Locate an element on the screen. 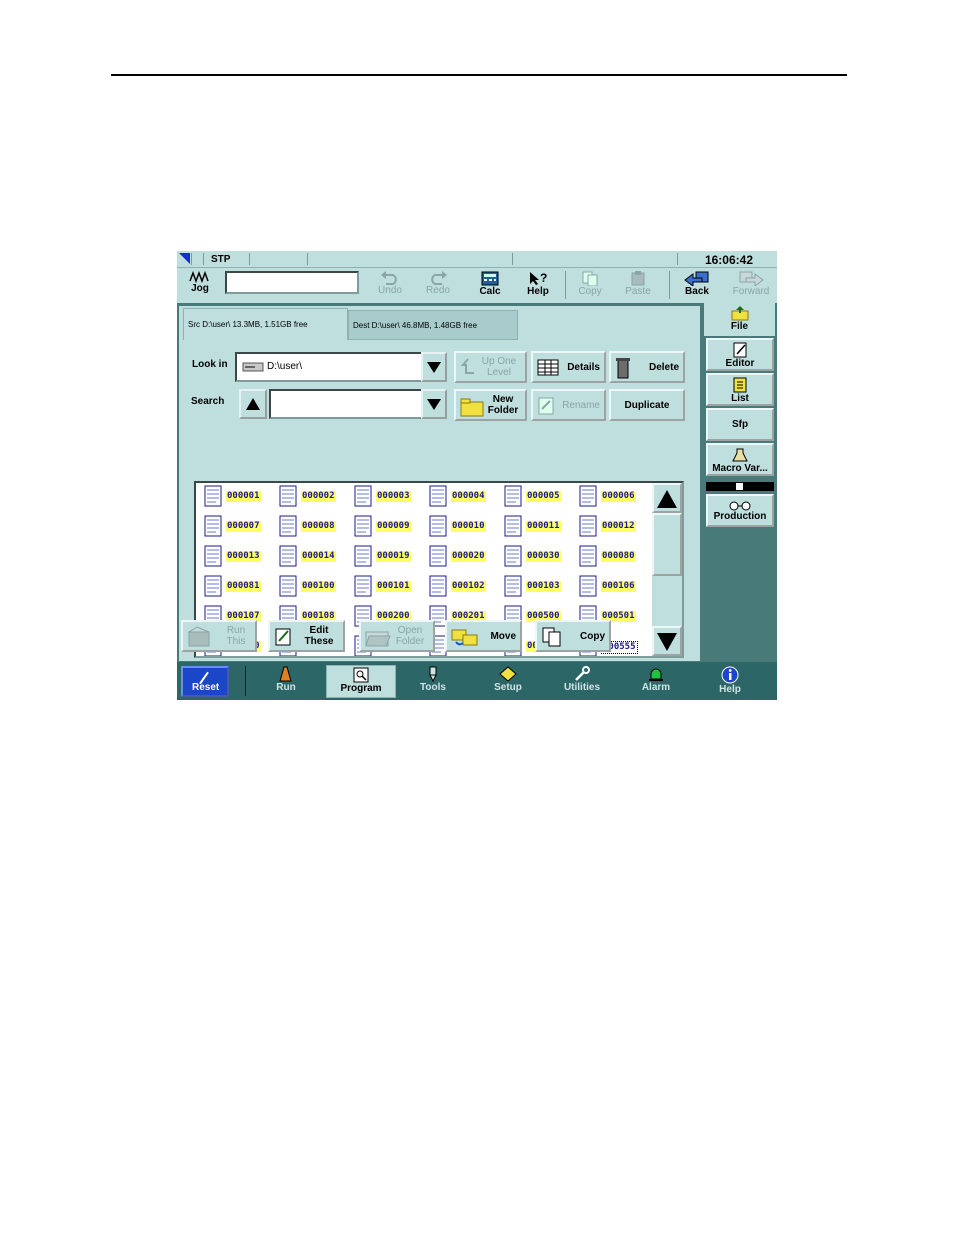 This screenshot has width=954, height=1235. file-item: 000080 is located at coordinates (615, 556).